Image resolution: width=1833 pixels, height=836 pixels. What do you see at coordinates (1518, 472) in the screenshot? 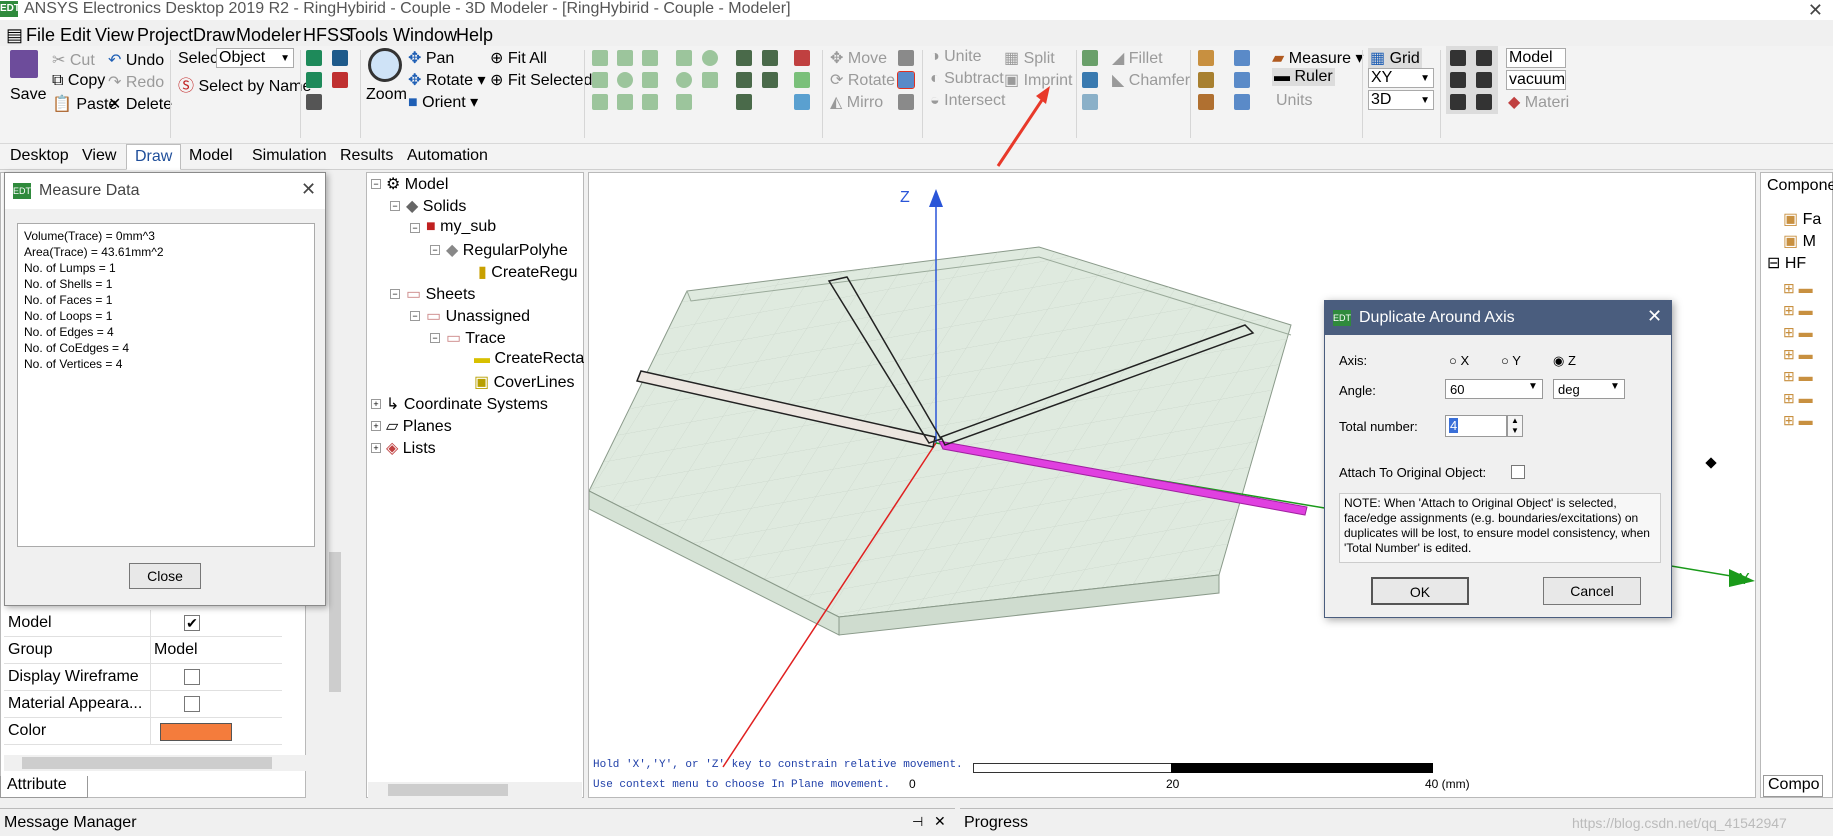
I see `attach-checkbox` at bounding box center [1518, 472].